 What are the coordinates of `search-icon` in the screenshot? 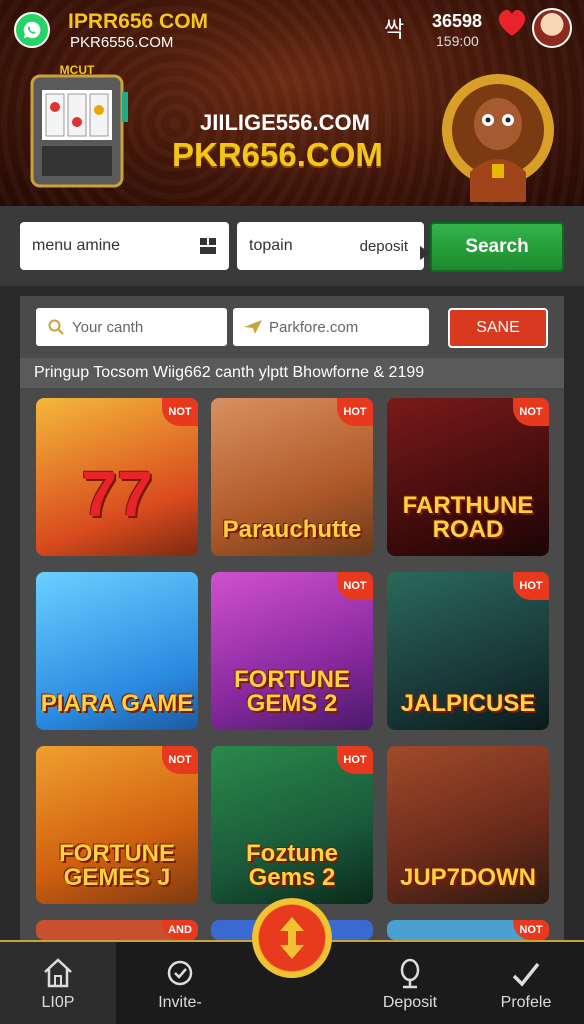 It's located at (56, 327).